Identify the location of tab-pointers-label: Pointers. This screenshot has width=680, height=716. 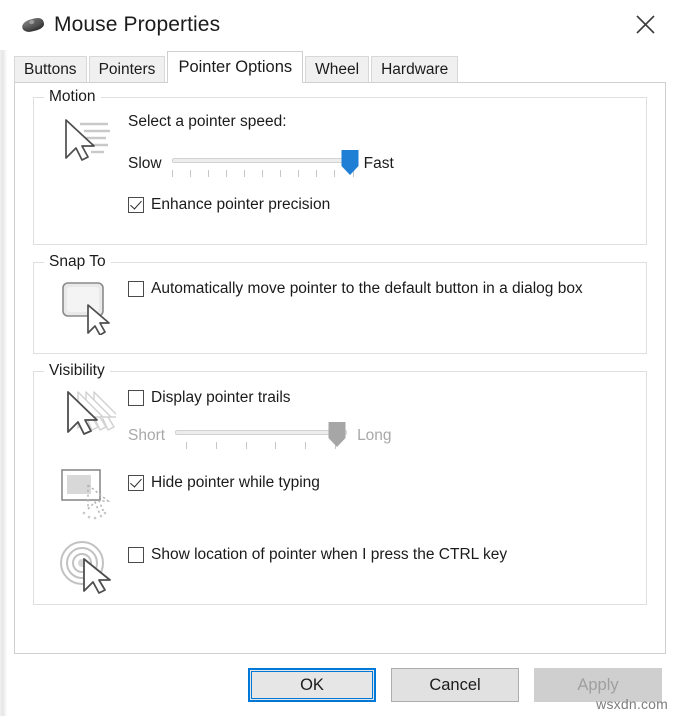
(127, 69).